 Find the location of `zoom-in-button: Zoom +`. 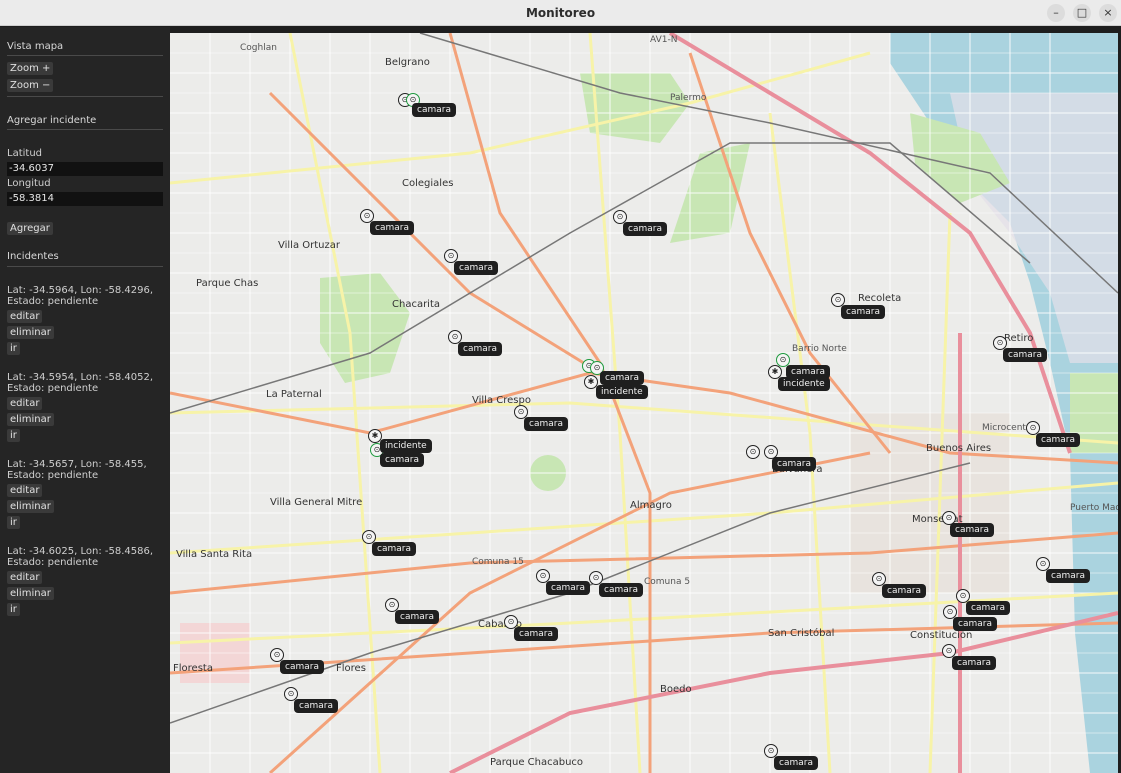

zoom-in-button: Zoom + is located at coordinates (30, 68).